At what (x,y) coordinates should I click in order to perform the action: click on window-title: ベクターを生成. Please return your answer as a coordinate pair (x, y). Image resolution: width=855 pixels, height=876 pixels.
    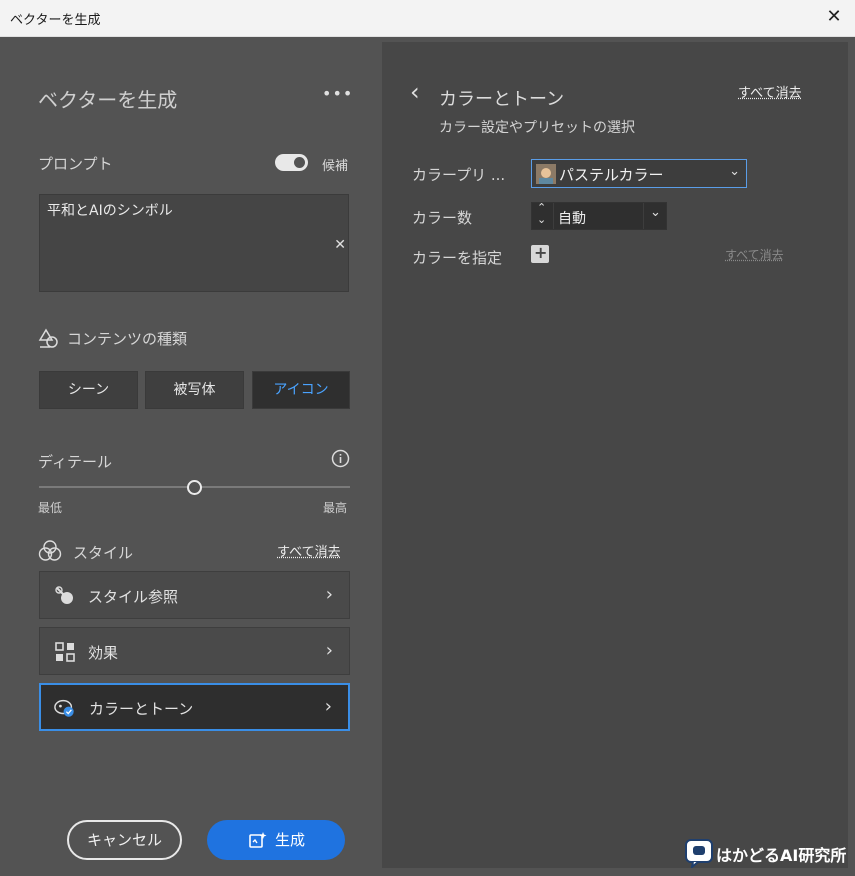
    Looking at the image, I should click on (55, 20).